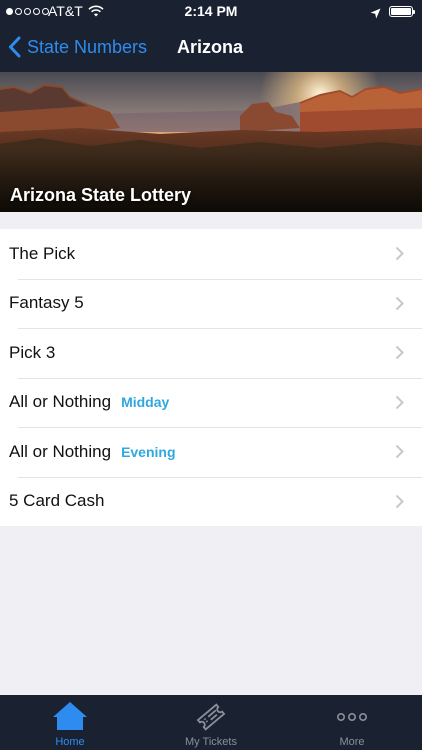  Describe the element at coordinates (145, 402) in the screenshot. I see `draw-time-badge: Midday` at that location.